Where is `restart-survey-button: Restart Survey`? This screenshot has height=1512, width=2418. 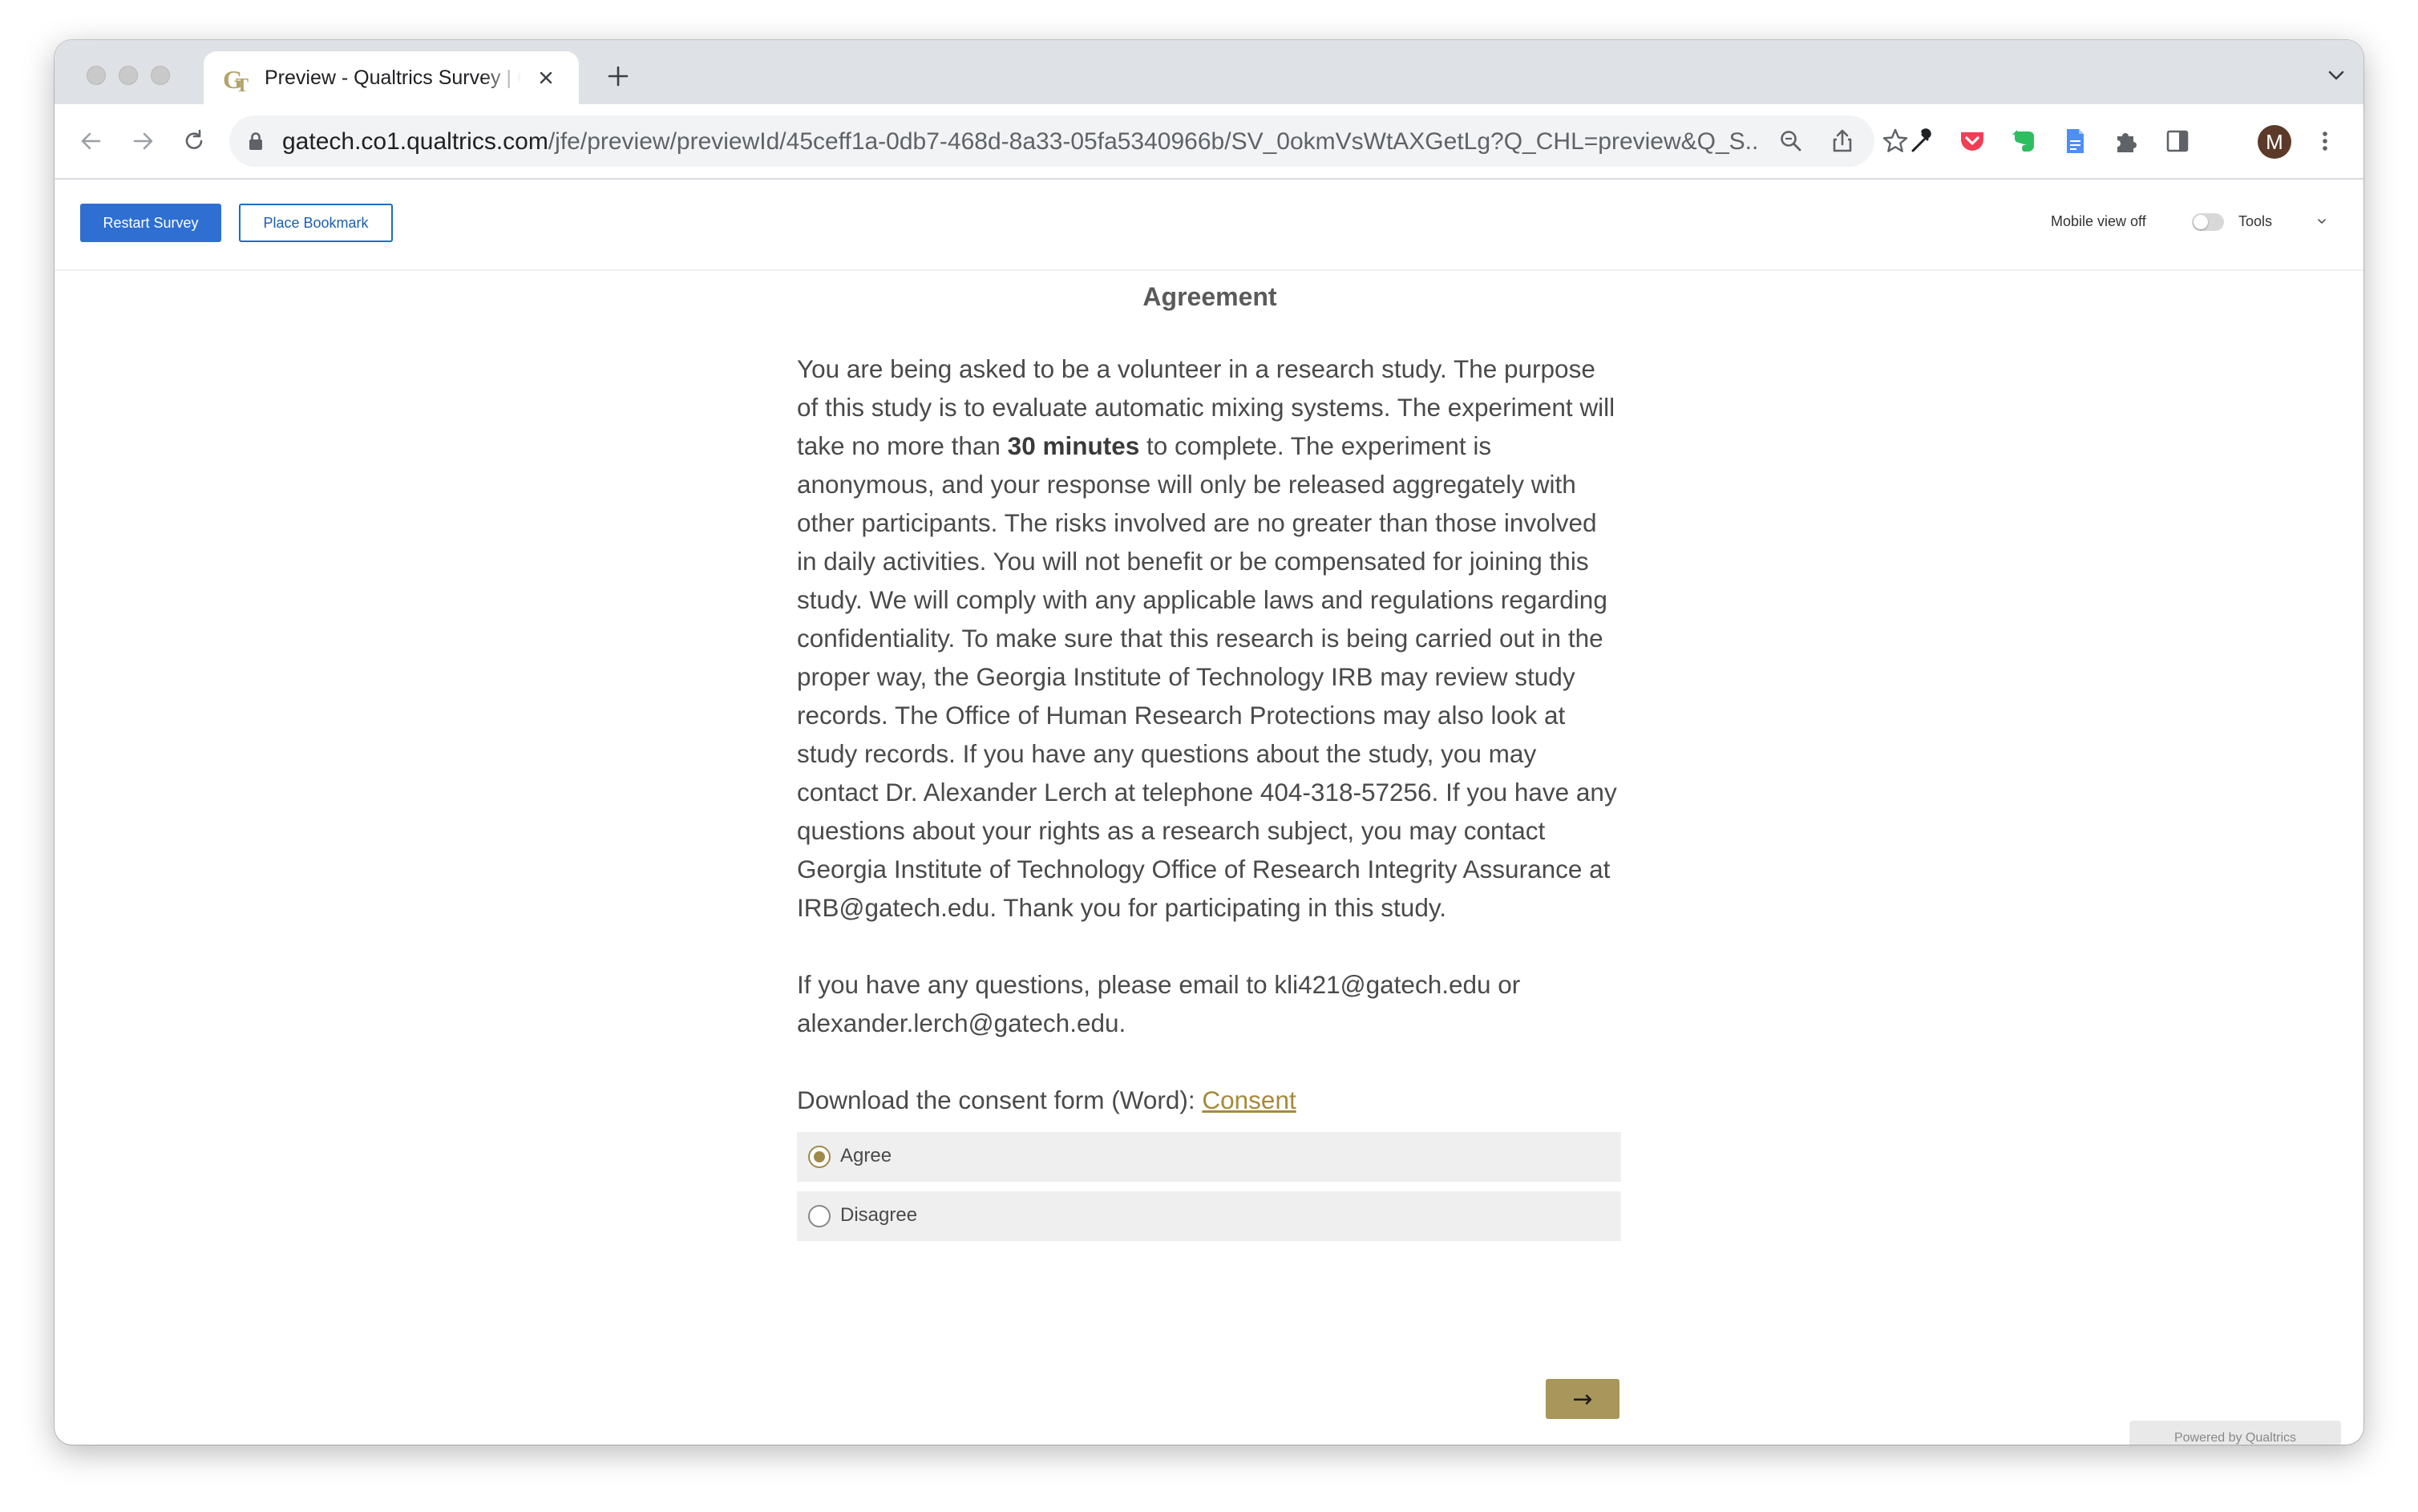
restart-survey-button: Restart Survey is located at coordinates (150, 223).